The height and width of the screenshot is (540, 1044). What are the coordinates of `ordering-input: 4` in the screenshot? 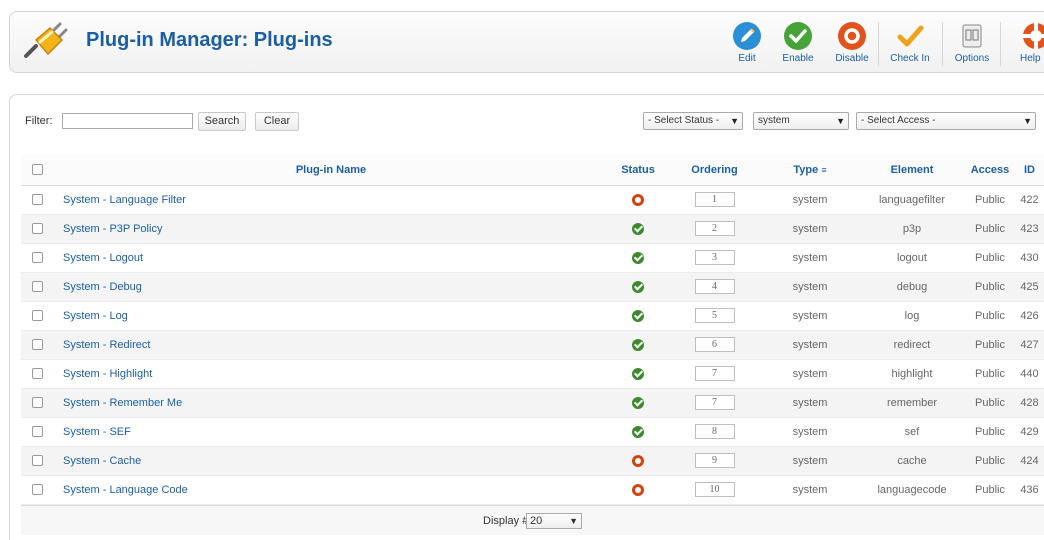 It's located at (714, 286).